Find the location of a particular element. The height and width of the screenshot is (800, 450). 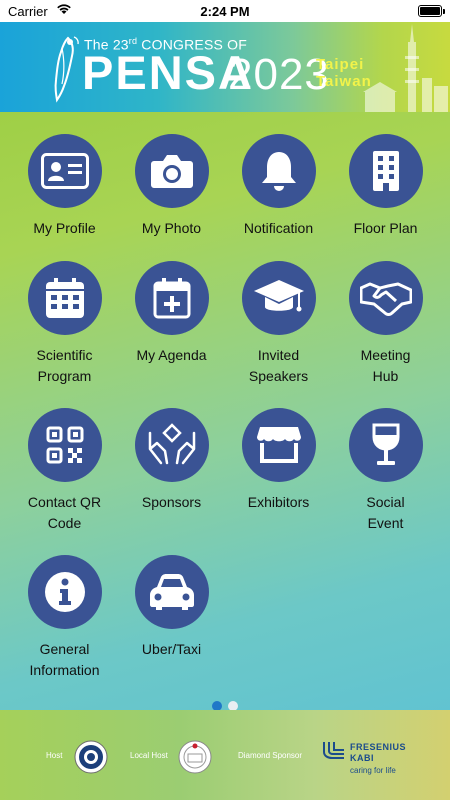

notification-label: Notification is located at coordinates (278, 228).